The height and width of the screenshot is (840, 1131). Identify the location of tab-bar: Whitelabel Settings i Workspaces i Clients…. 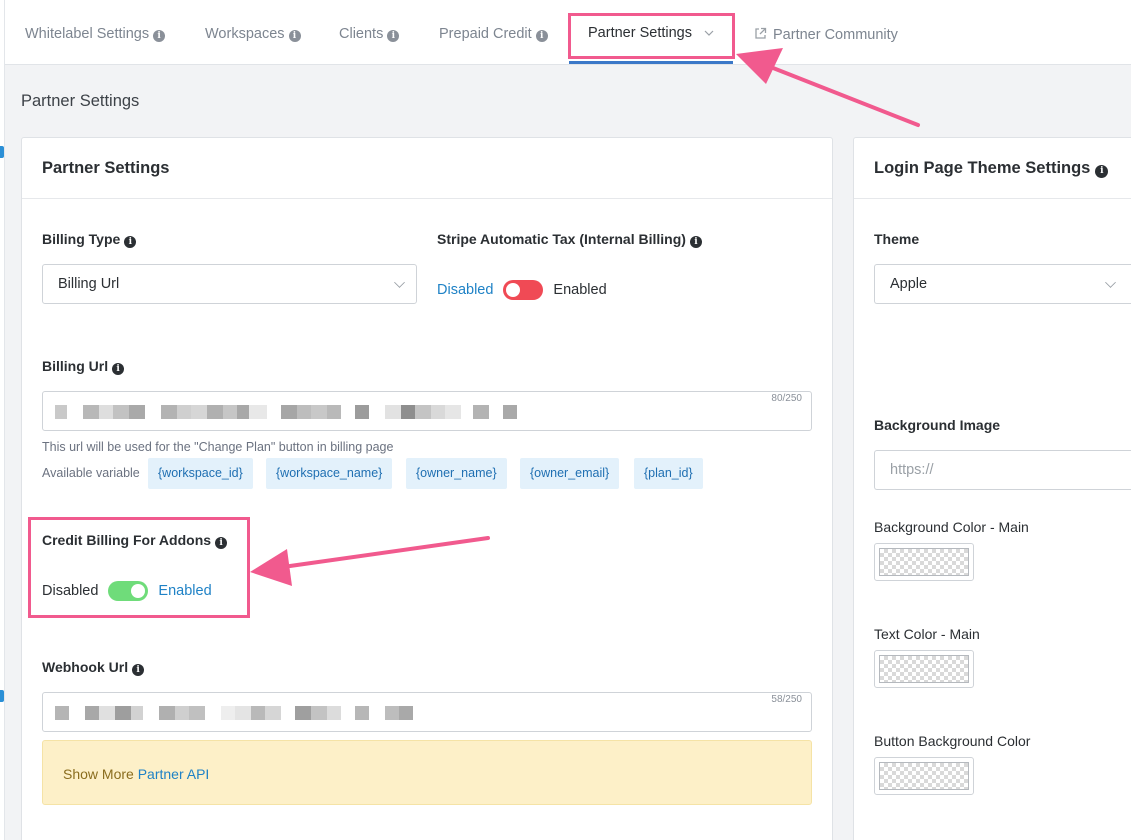
(568, 32).